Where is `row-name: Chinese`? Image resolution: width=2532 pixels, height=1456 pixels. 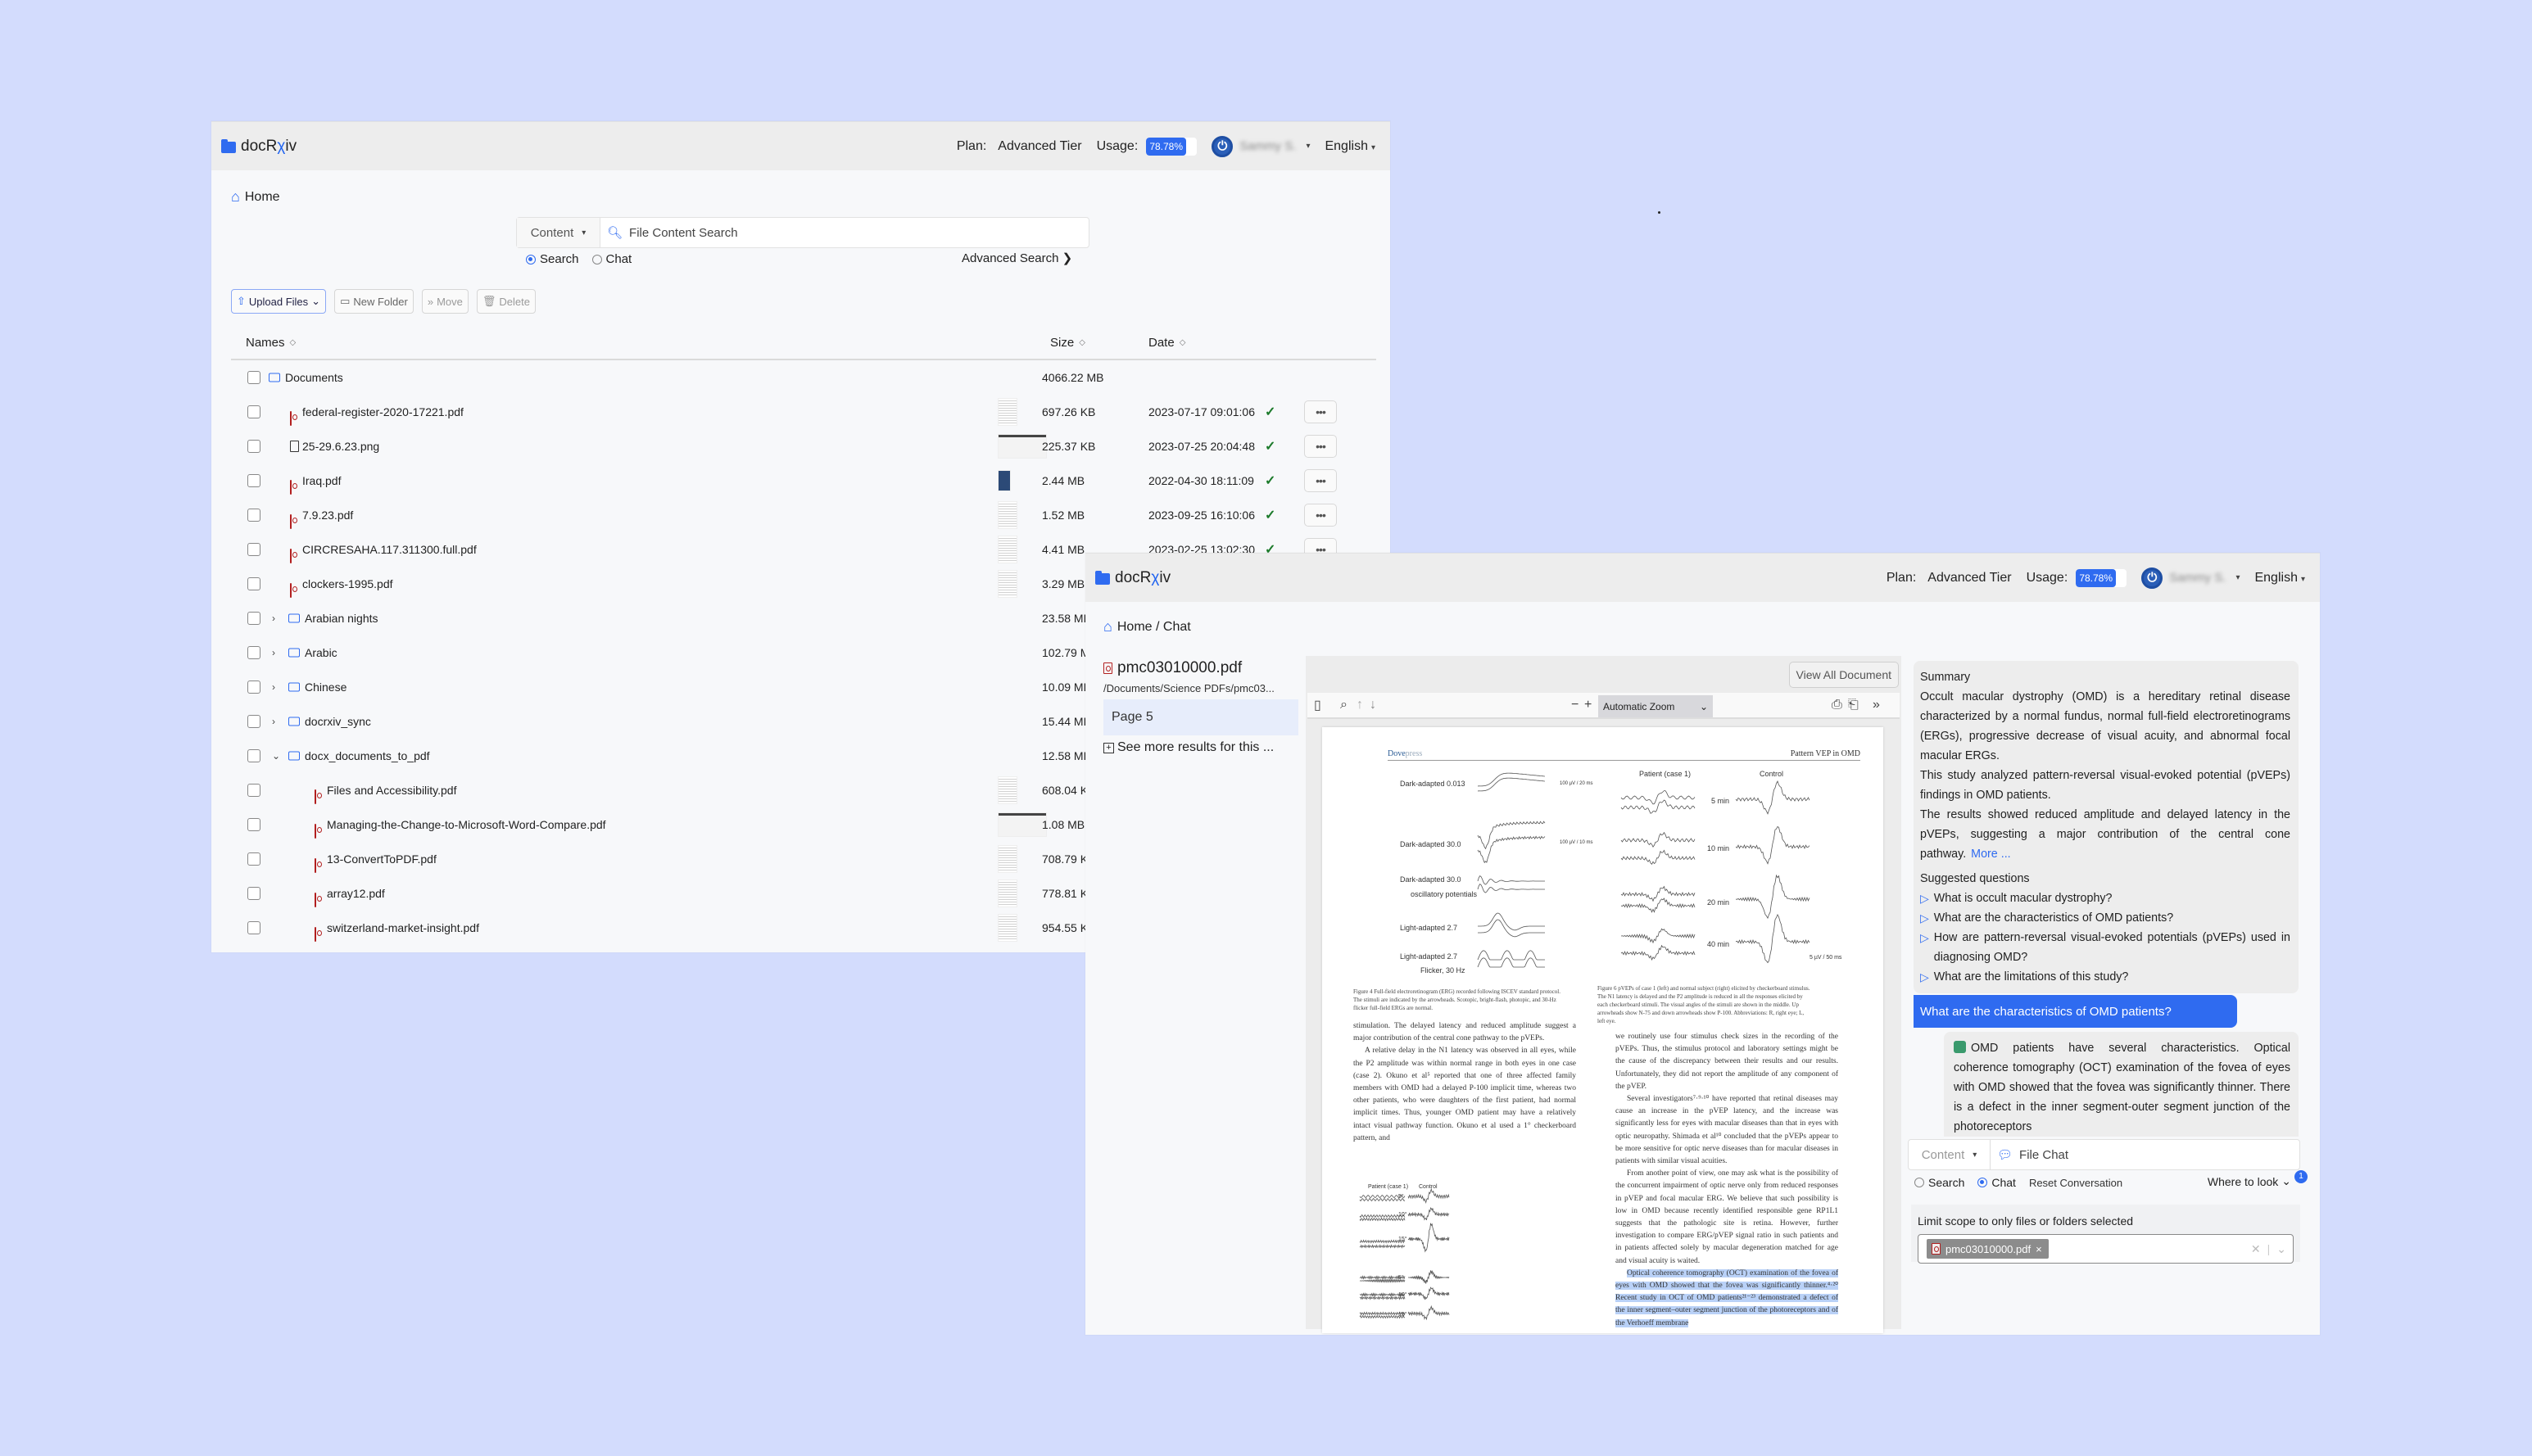
row-name: Chinese is located at coordinates (326, 687).